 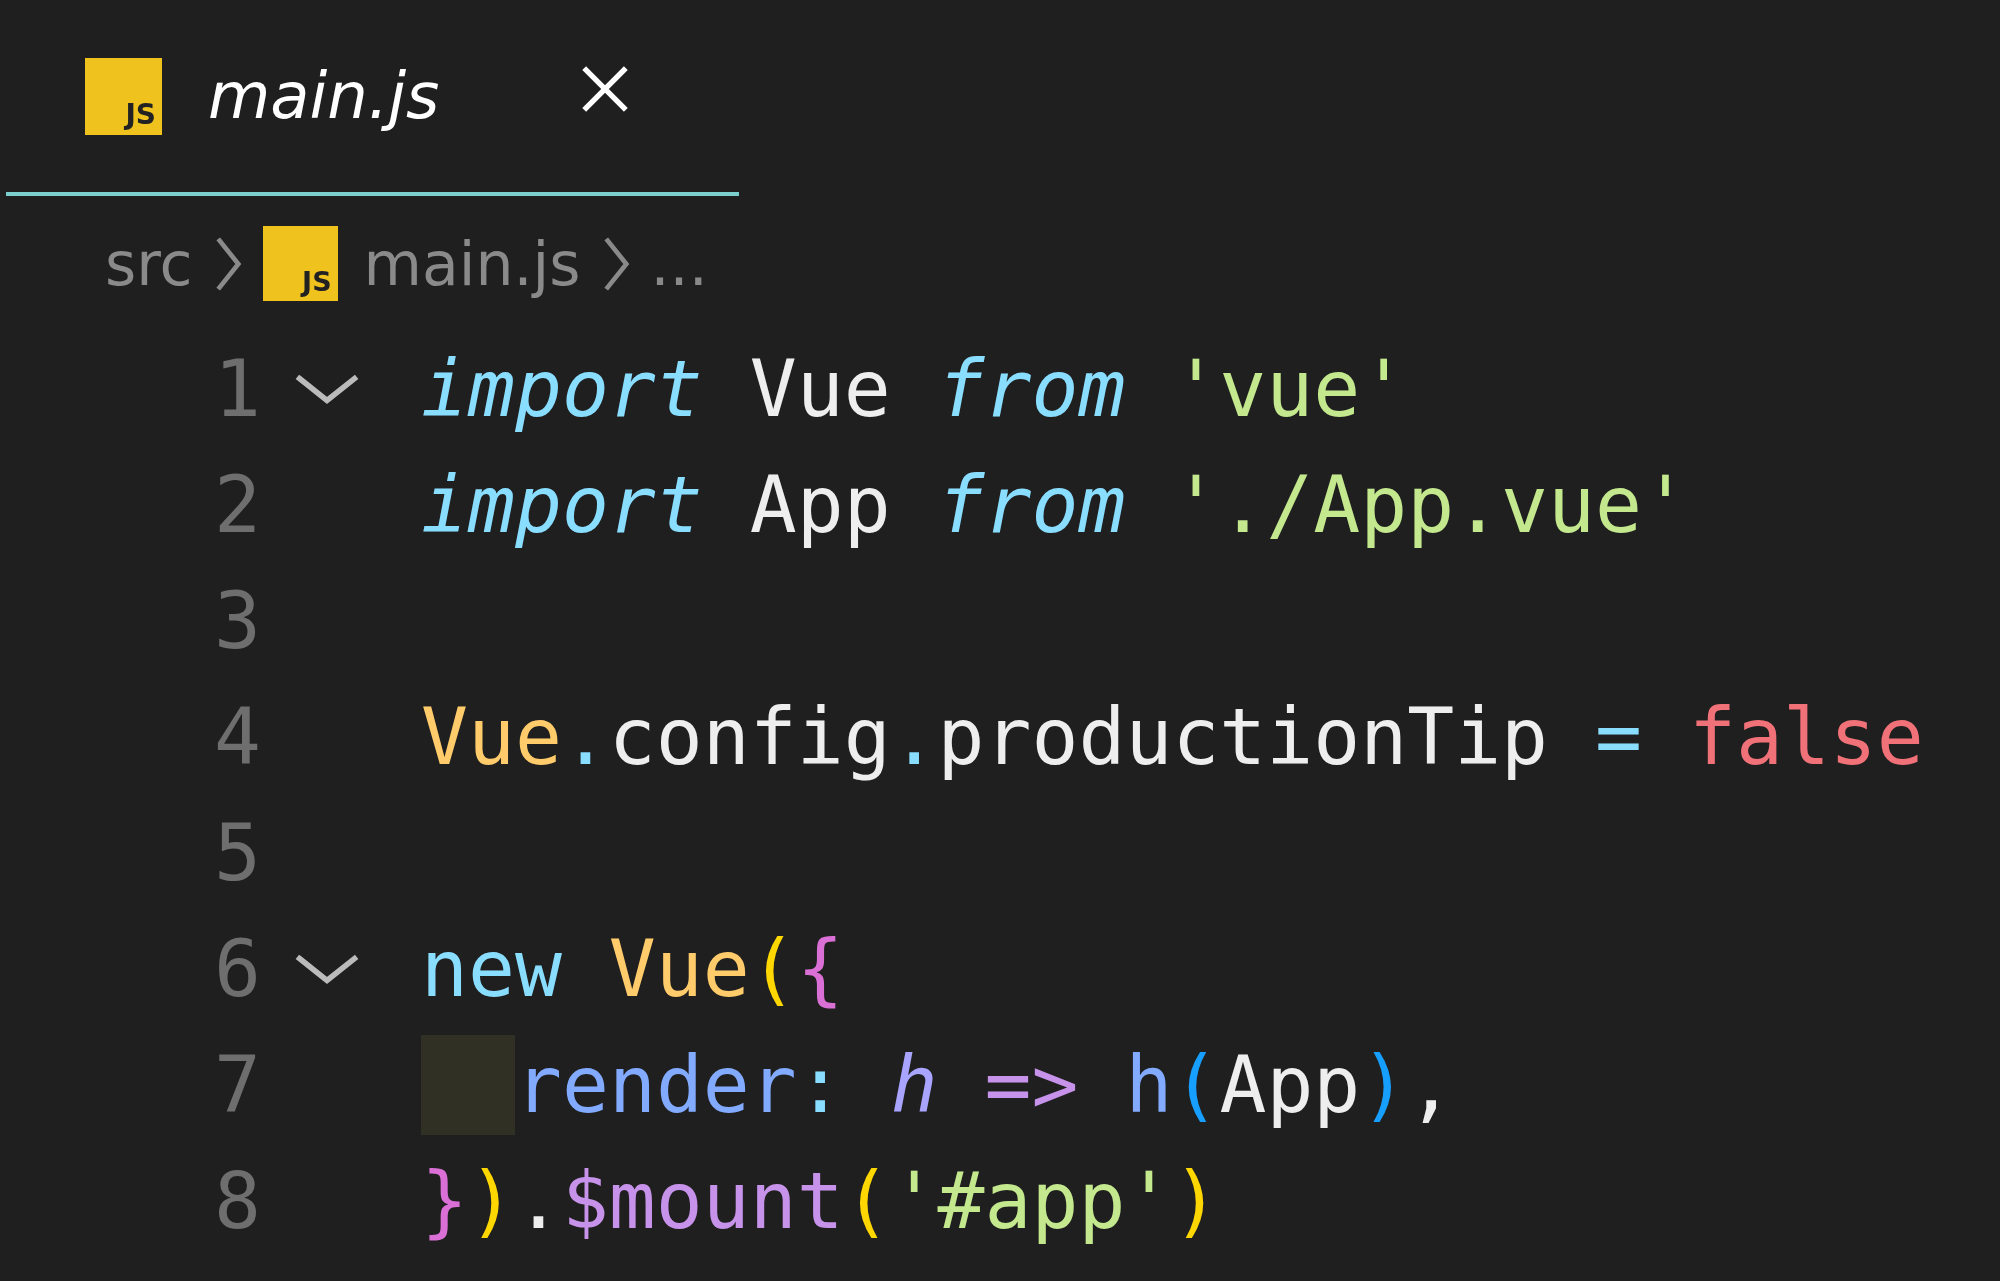 What do you see at coordinates (237, 853) in the screenshot?
I see `line-number: 5` at bounding box center [237, 853].